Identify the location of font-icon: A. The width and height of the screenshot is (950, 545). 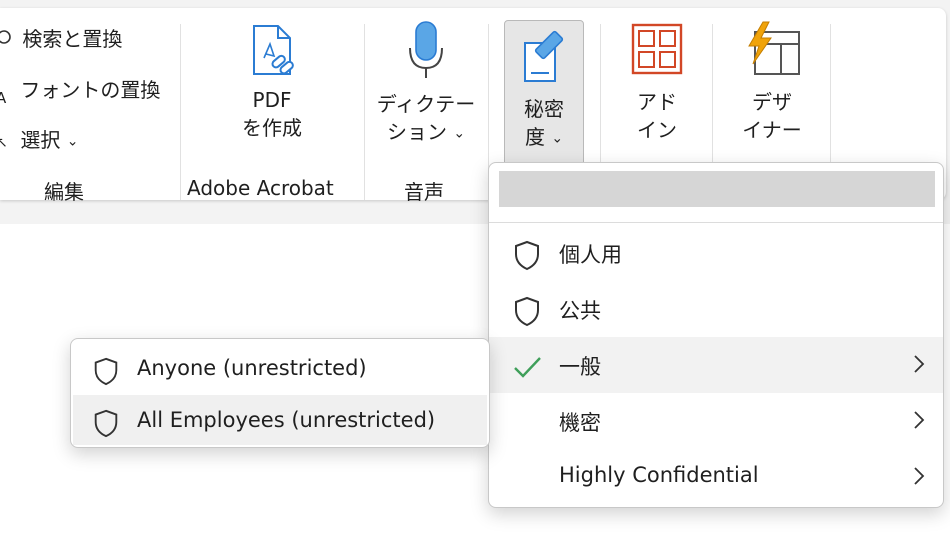
(3, 98).